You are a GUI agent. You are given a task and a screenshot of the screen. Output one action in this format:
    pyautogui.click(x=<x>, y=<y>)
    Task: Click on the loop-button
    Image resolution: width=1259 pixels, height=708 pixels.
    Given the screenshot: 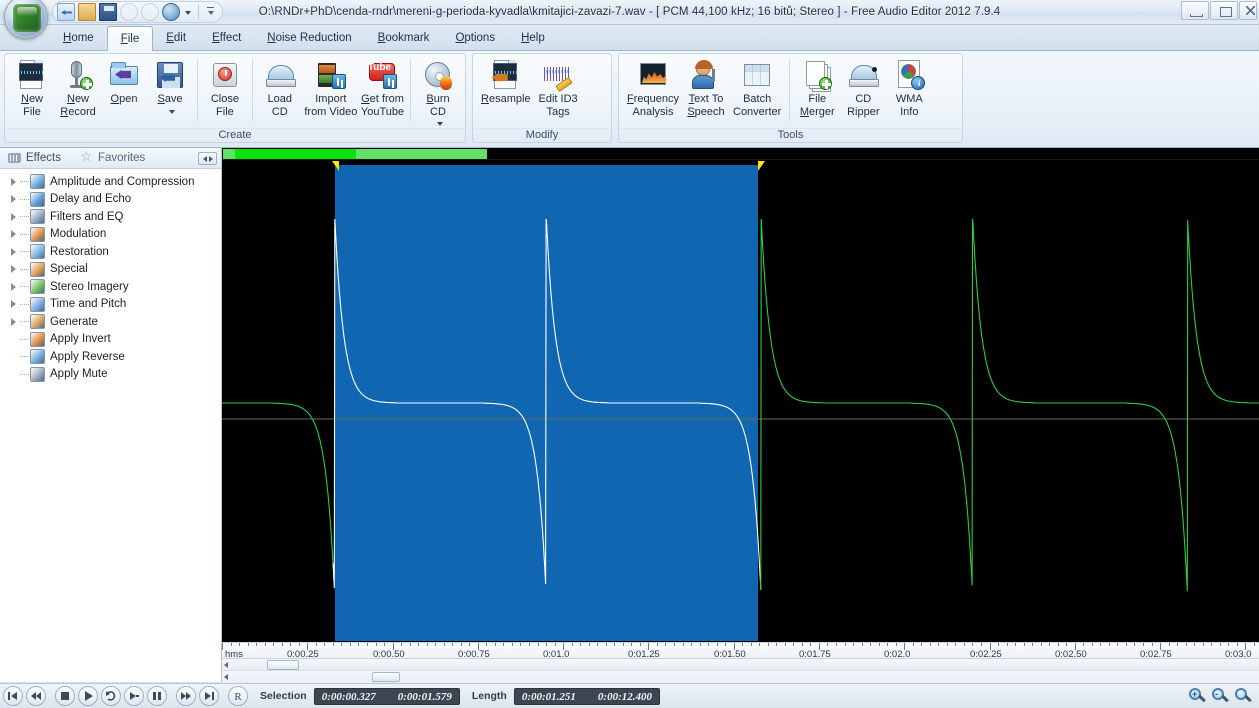 What is the action you would take?
    pyautogui.click(x=111, y=696)
    